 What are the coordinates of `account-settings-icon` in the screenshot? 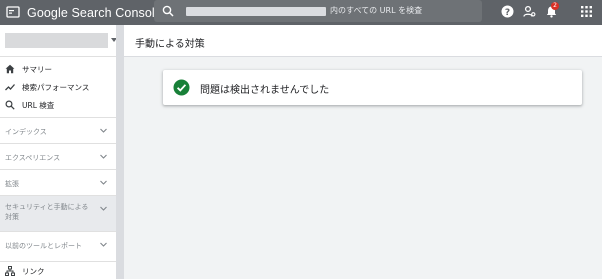 It's located at (529, 11).